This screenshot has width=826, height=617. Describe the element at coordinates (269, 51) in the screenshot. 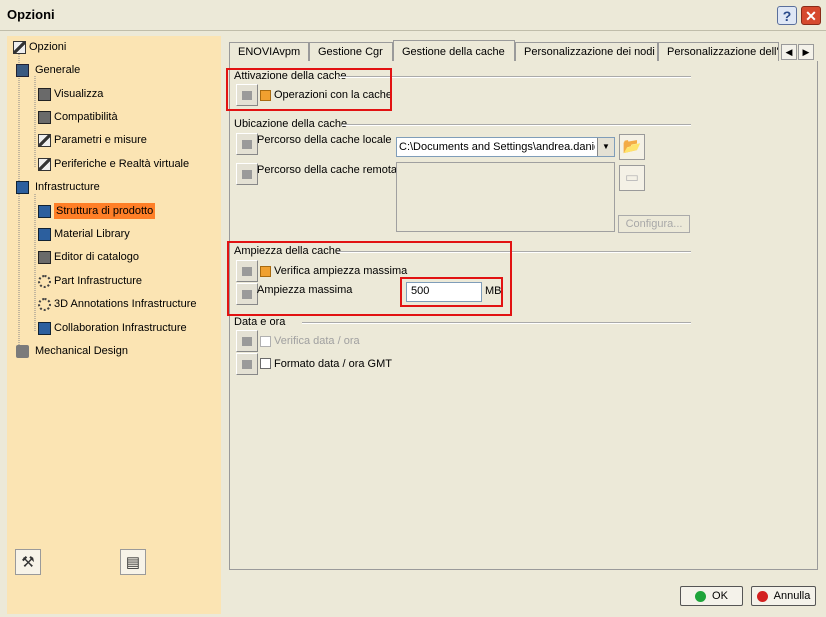

I see `tab-enoviavpm: ENOVIAvpm` at that location.